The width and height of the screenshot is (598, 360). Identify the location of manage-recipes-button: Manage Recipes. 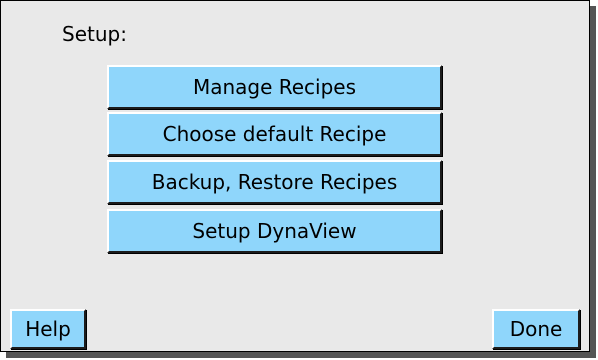
(274, 87).